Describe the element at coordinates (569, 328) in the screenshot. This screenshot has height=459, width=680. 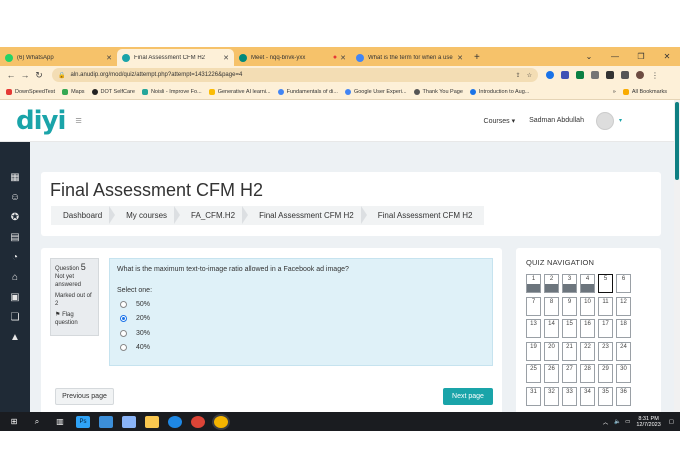
I see `quiz-nav-question-button: 15` at that location.